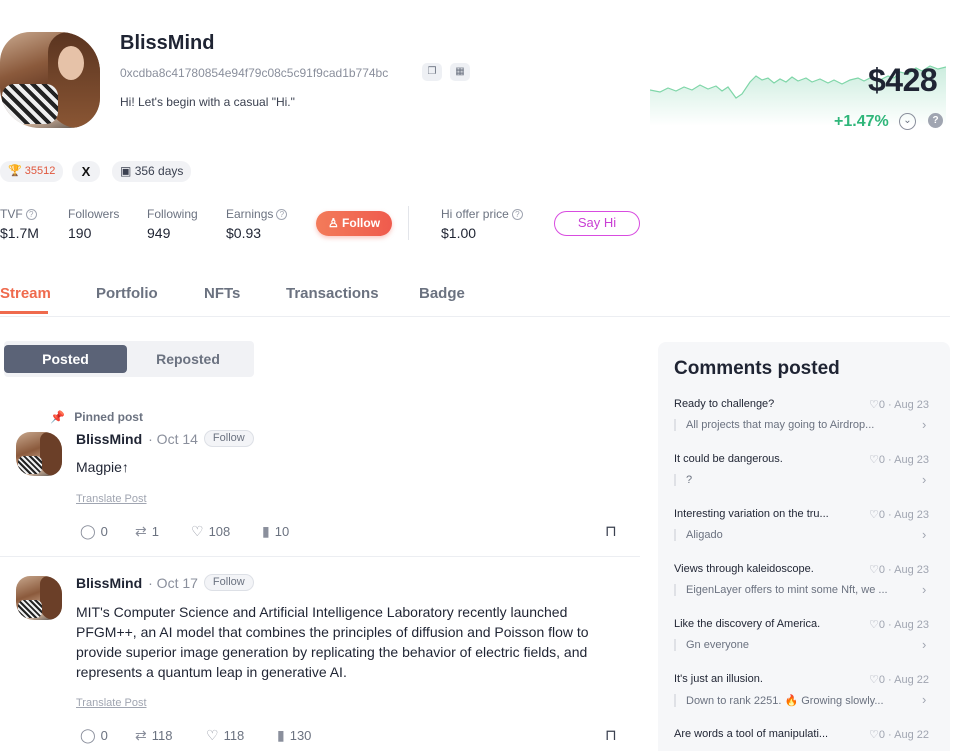  I want to click on stat-tvf-label: TVF, so click(11, 214).